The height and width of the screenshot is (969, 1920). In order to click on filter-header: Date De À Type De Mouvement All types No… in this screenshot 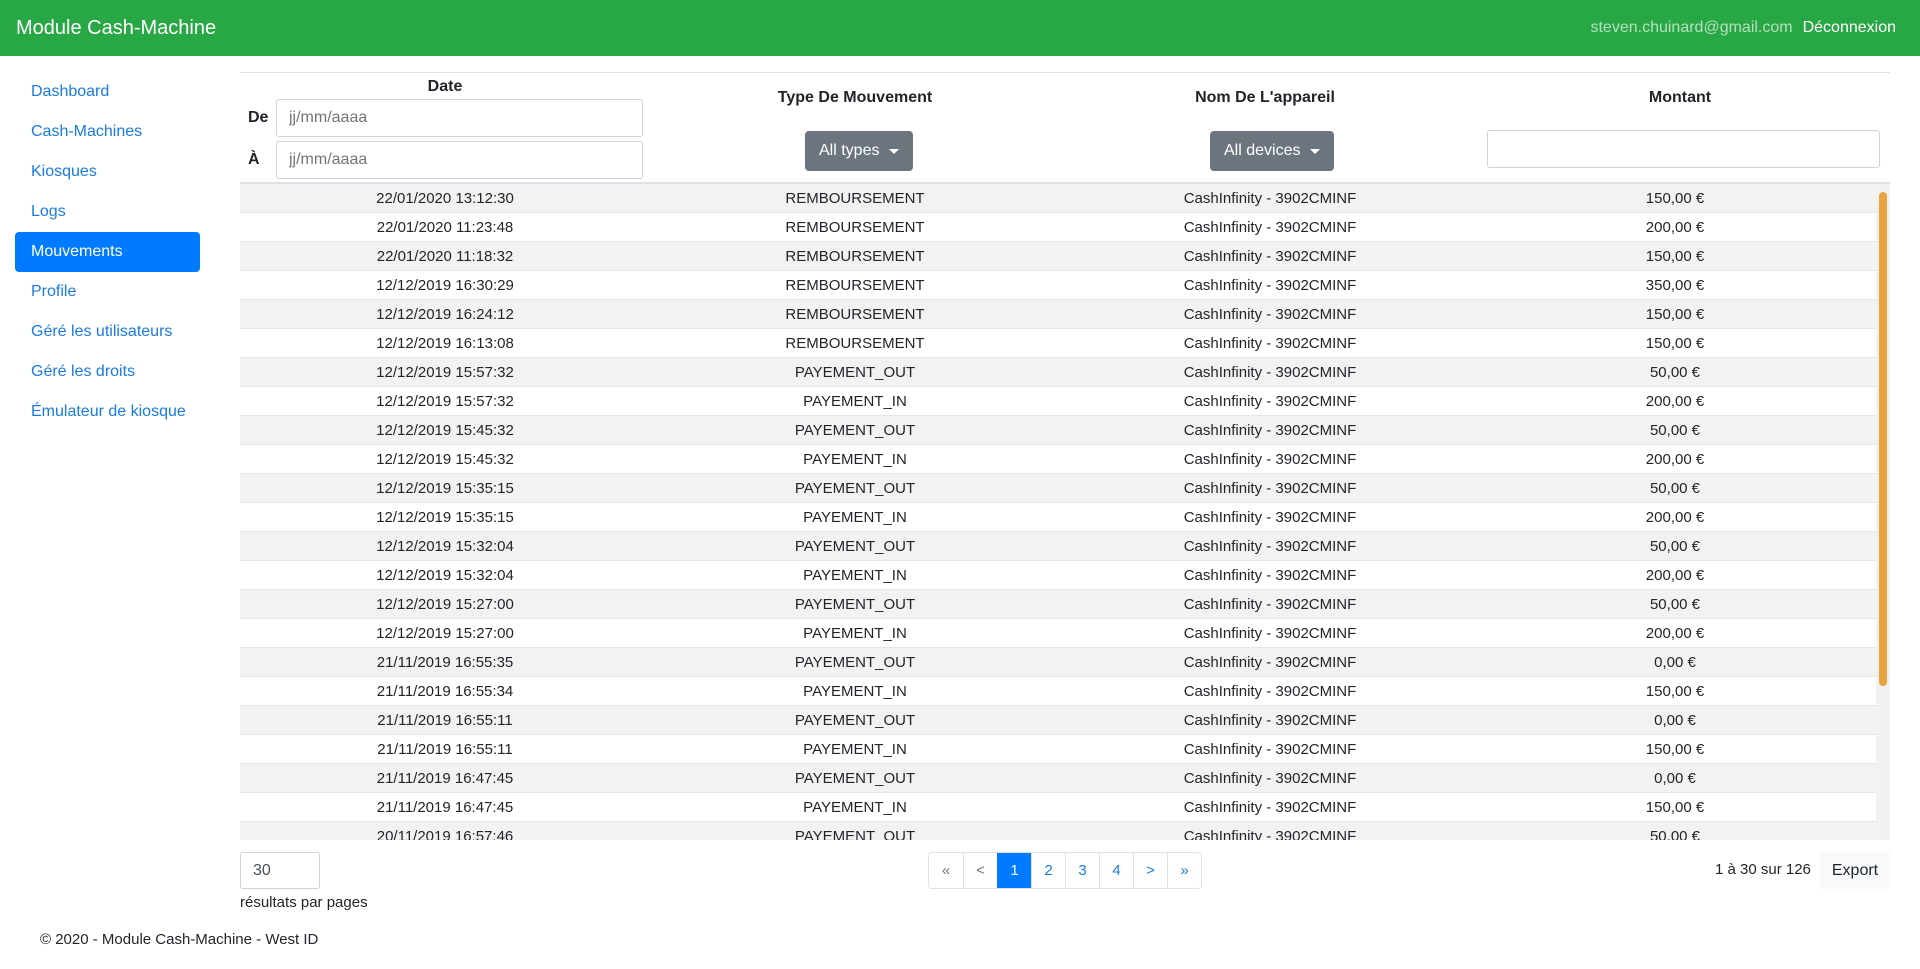, I will do `click(1065, 126)`.